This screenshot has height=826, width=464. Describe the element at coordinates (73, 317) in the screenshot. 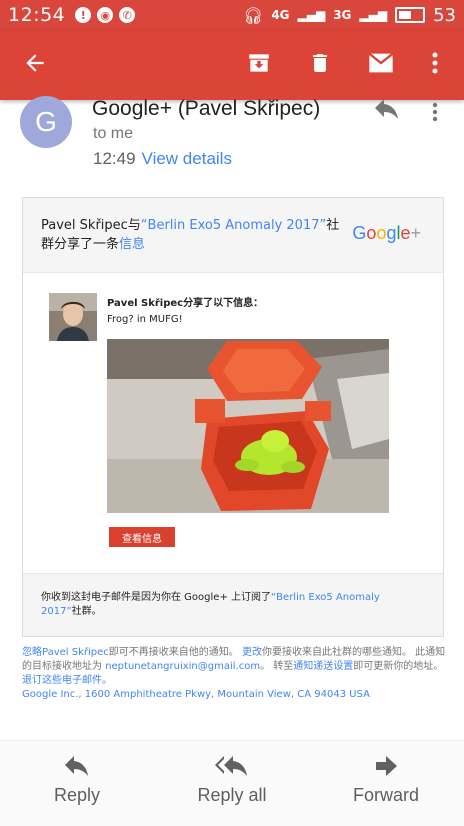

I see `sharer-photo` at that location.